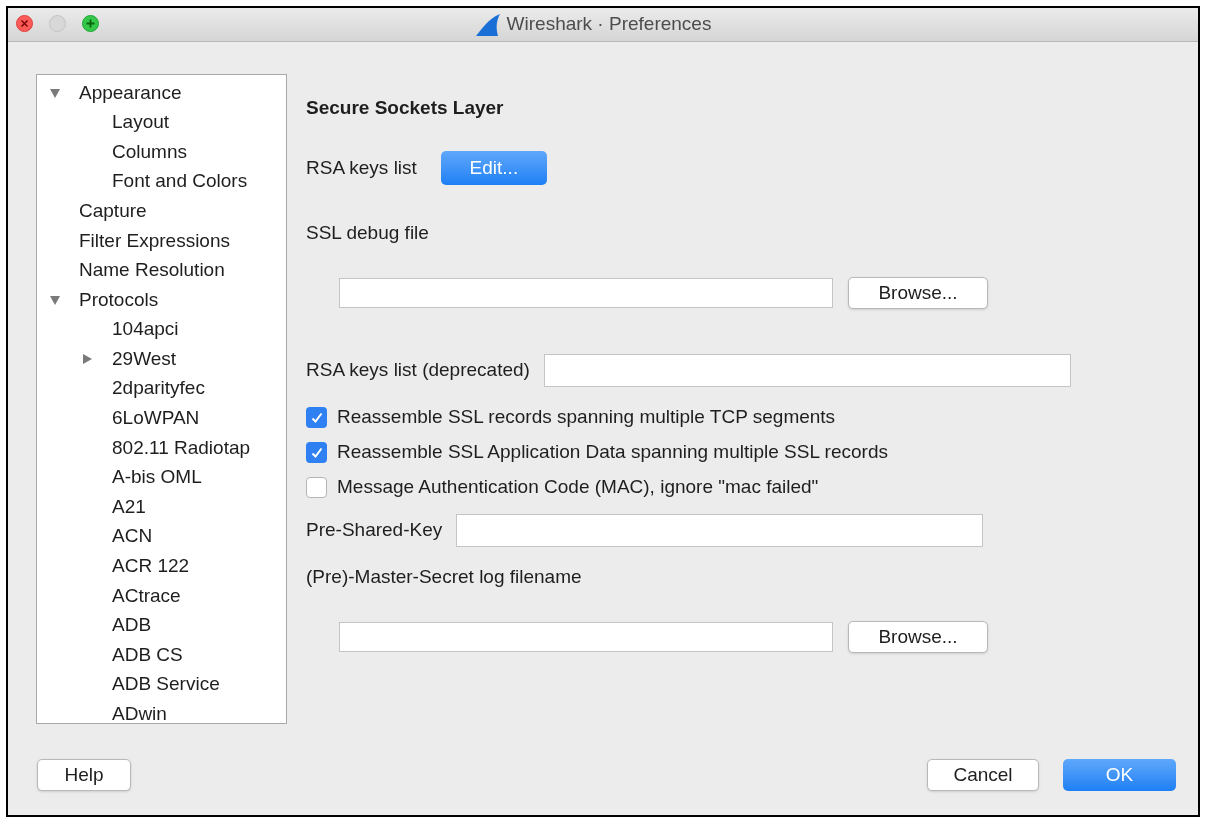 The height and width of the screenshot is (819, 1206). Describe the element at coordinates (149, 152) in the screenshot. I see `tree-item: Columns` at that location.